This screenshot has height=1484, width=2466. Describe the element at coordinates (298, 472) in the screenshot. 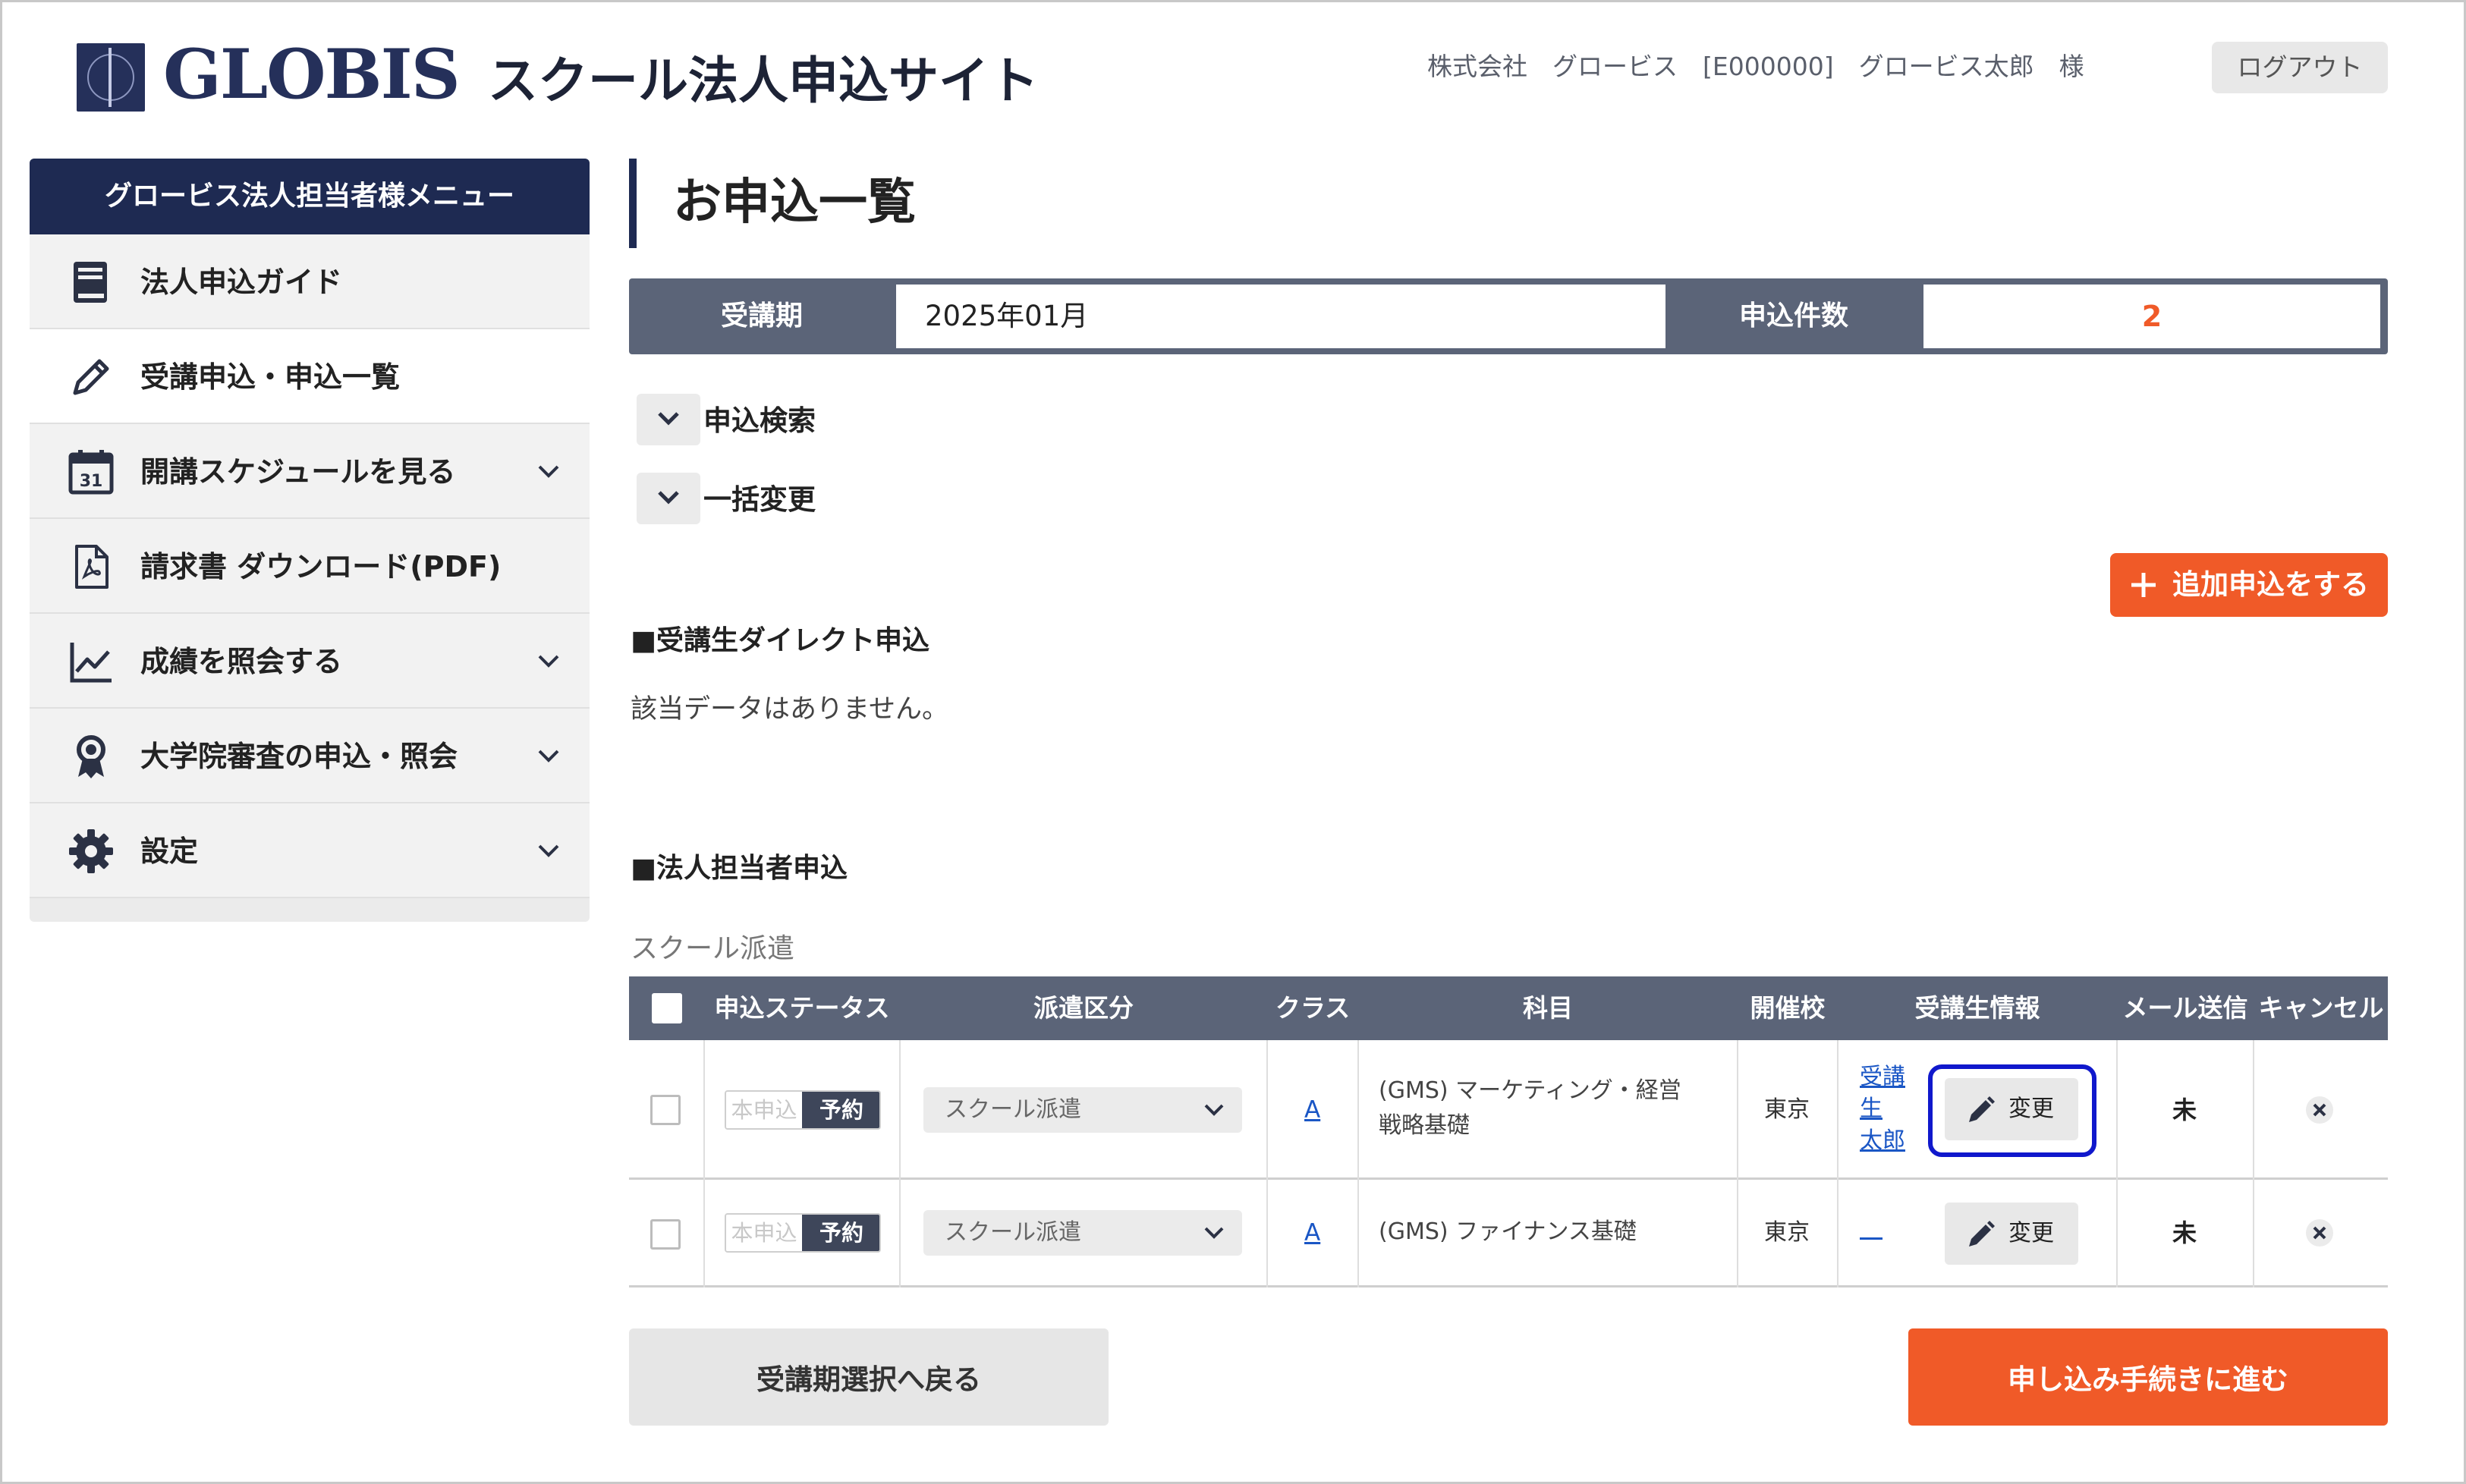

I see `sidebar-item-label: 開講スケジュールを見る` at that location.